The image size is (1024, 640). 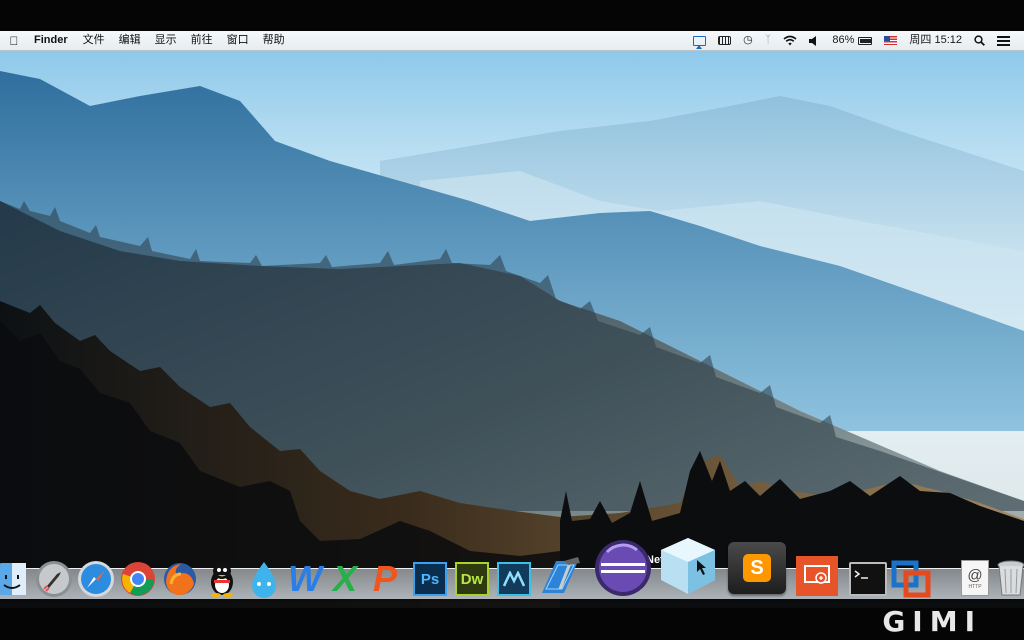 I want to click on sublime-icon: S, so click(x=757, y=568).